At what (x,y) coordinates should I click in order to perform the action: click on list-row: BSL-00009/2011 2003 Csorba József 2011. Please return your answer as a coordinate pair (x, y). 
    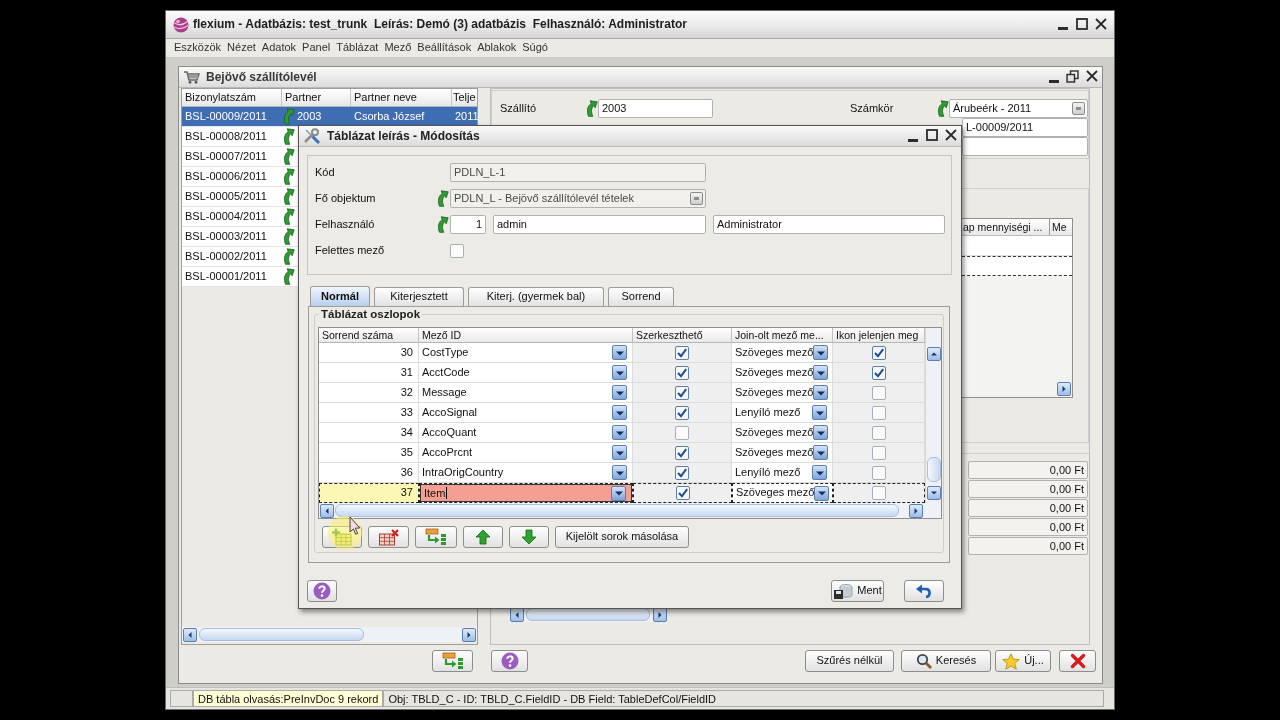
    Looking at the image, I should click on (329, 117).